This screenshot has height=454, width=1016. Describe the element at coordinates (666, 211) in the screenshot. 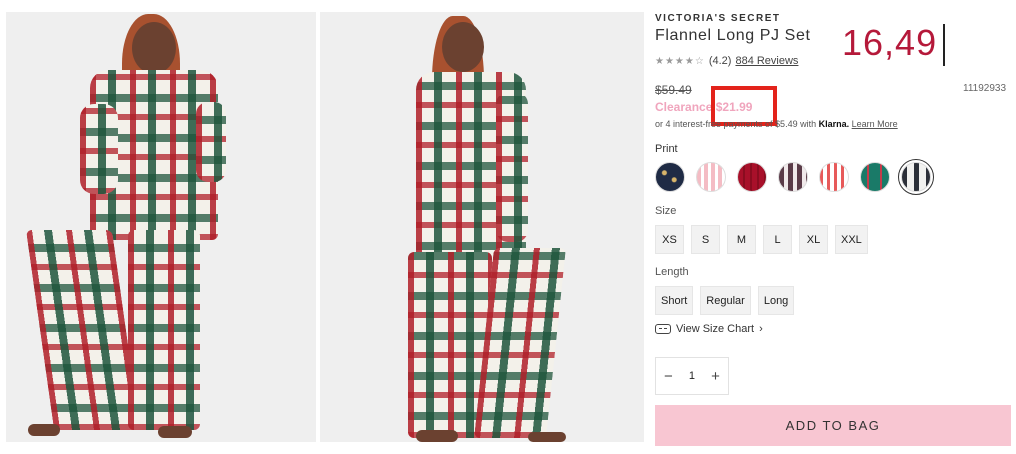

I see `size-label: Size` at that location.